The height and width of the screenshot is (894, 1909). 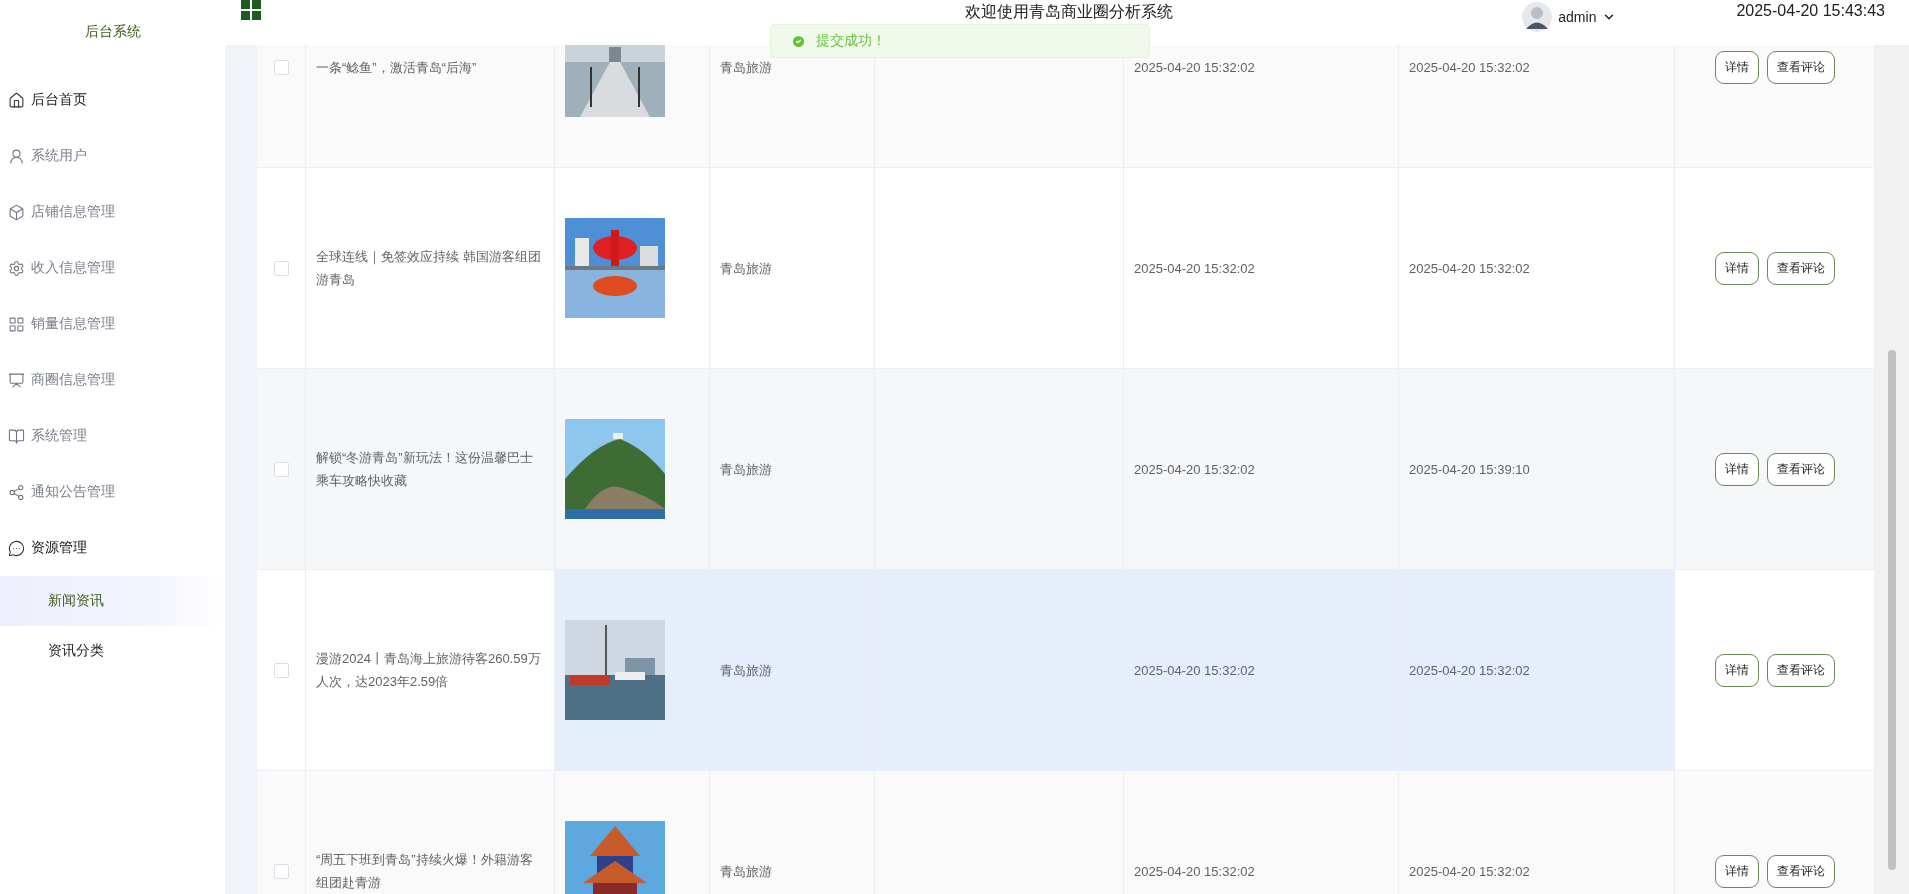 What do you see at coordinates (16, 380) in the screenshot?
I see `board-icon` at bounding box center [16, 380].